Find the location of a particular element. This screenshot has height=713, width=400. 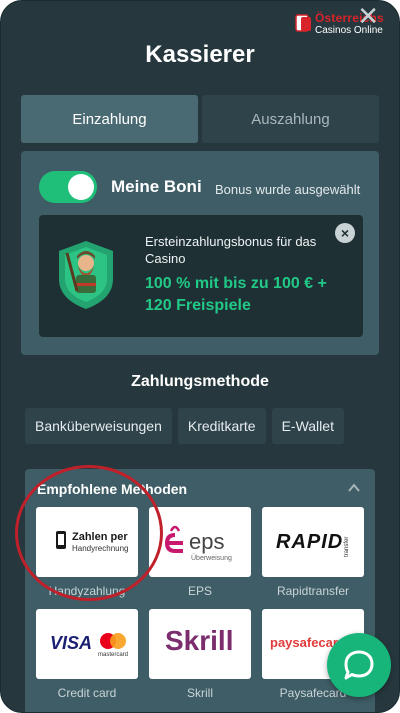

casino-logo-icon is located at coordinates (303, 23).